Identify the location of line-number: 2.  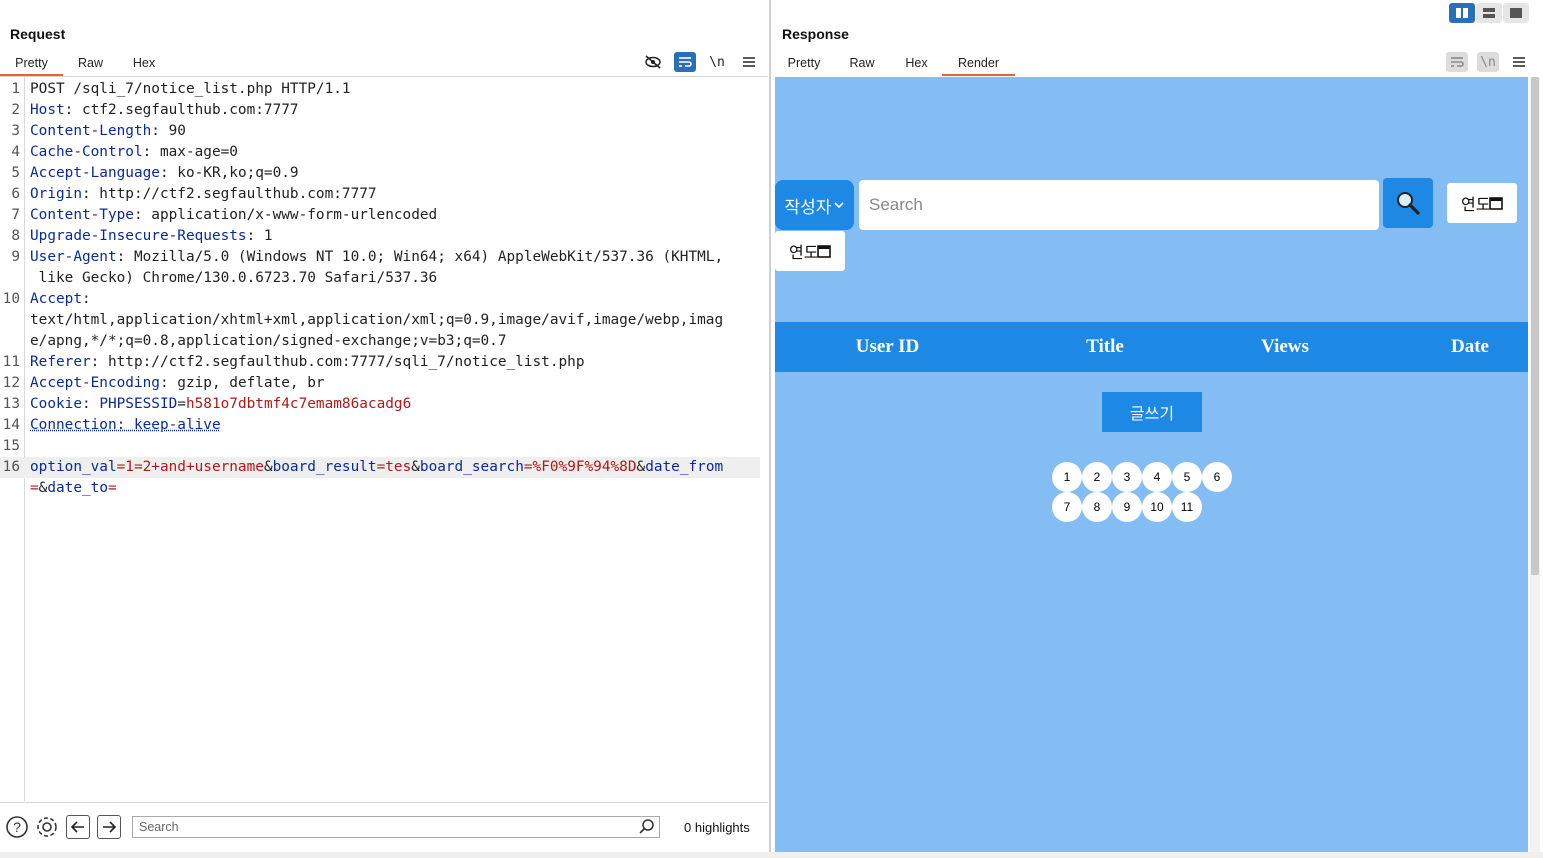
(15, 110).